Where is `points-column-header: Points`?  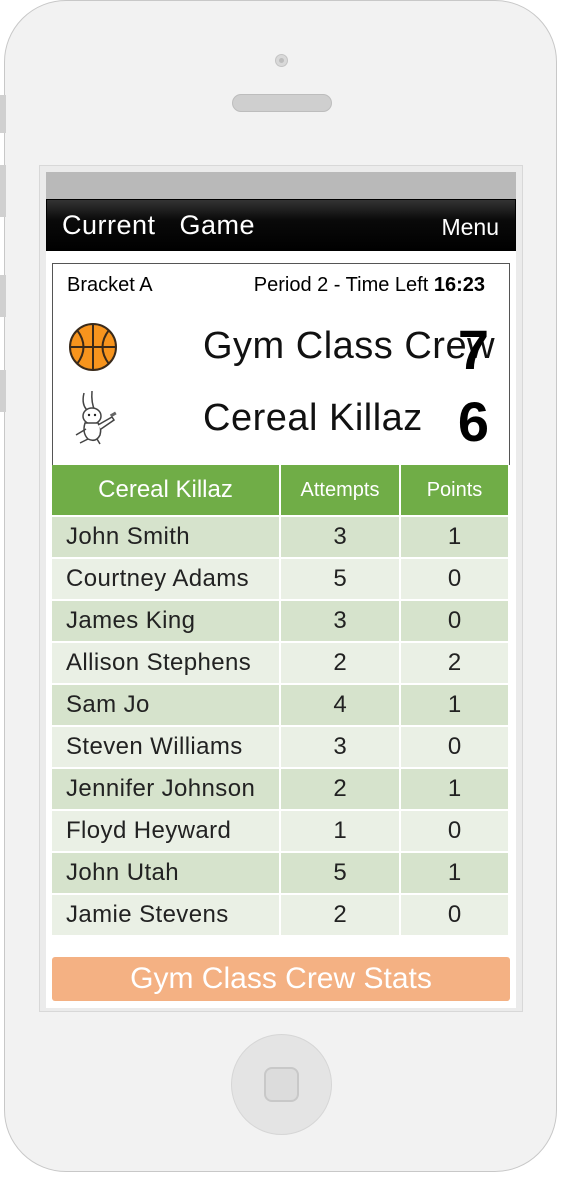 points-column-header: Points is located at coordinates (454, 490).